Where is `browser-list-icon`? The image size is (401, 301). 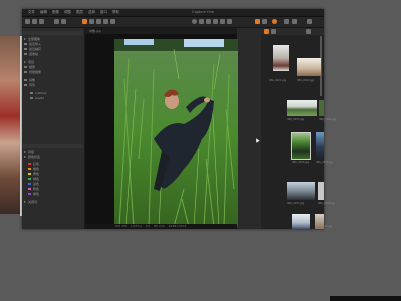
browser-list-icon is located at coordinates (273, 31).